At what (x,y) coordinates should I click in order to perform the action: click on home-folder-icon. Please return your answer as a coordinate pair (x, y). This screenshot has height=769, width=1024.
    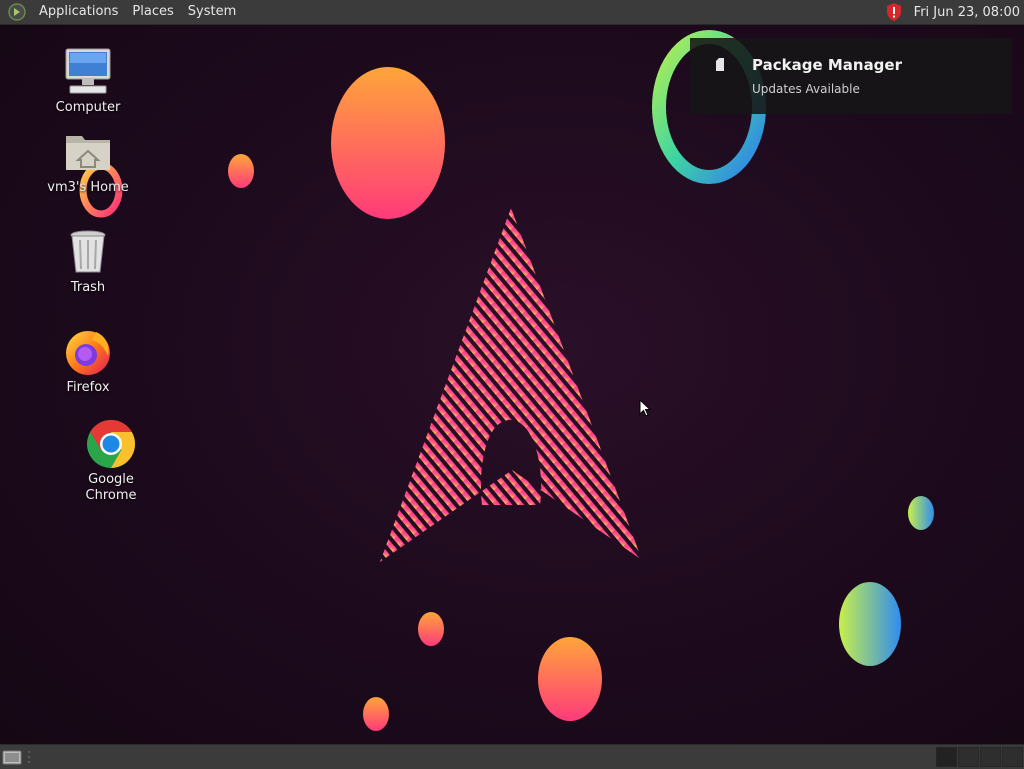
    Looking at the image, I should click on (88, 153).